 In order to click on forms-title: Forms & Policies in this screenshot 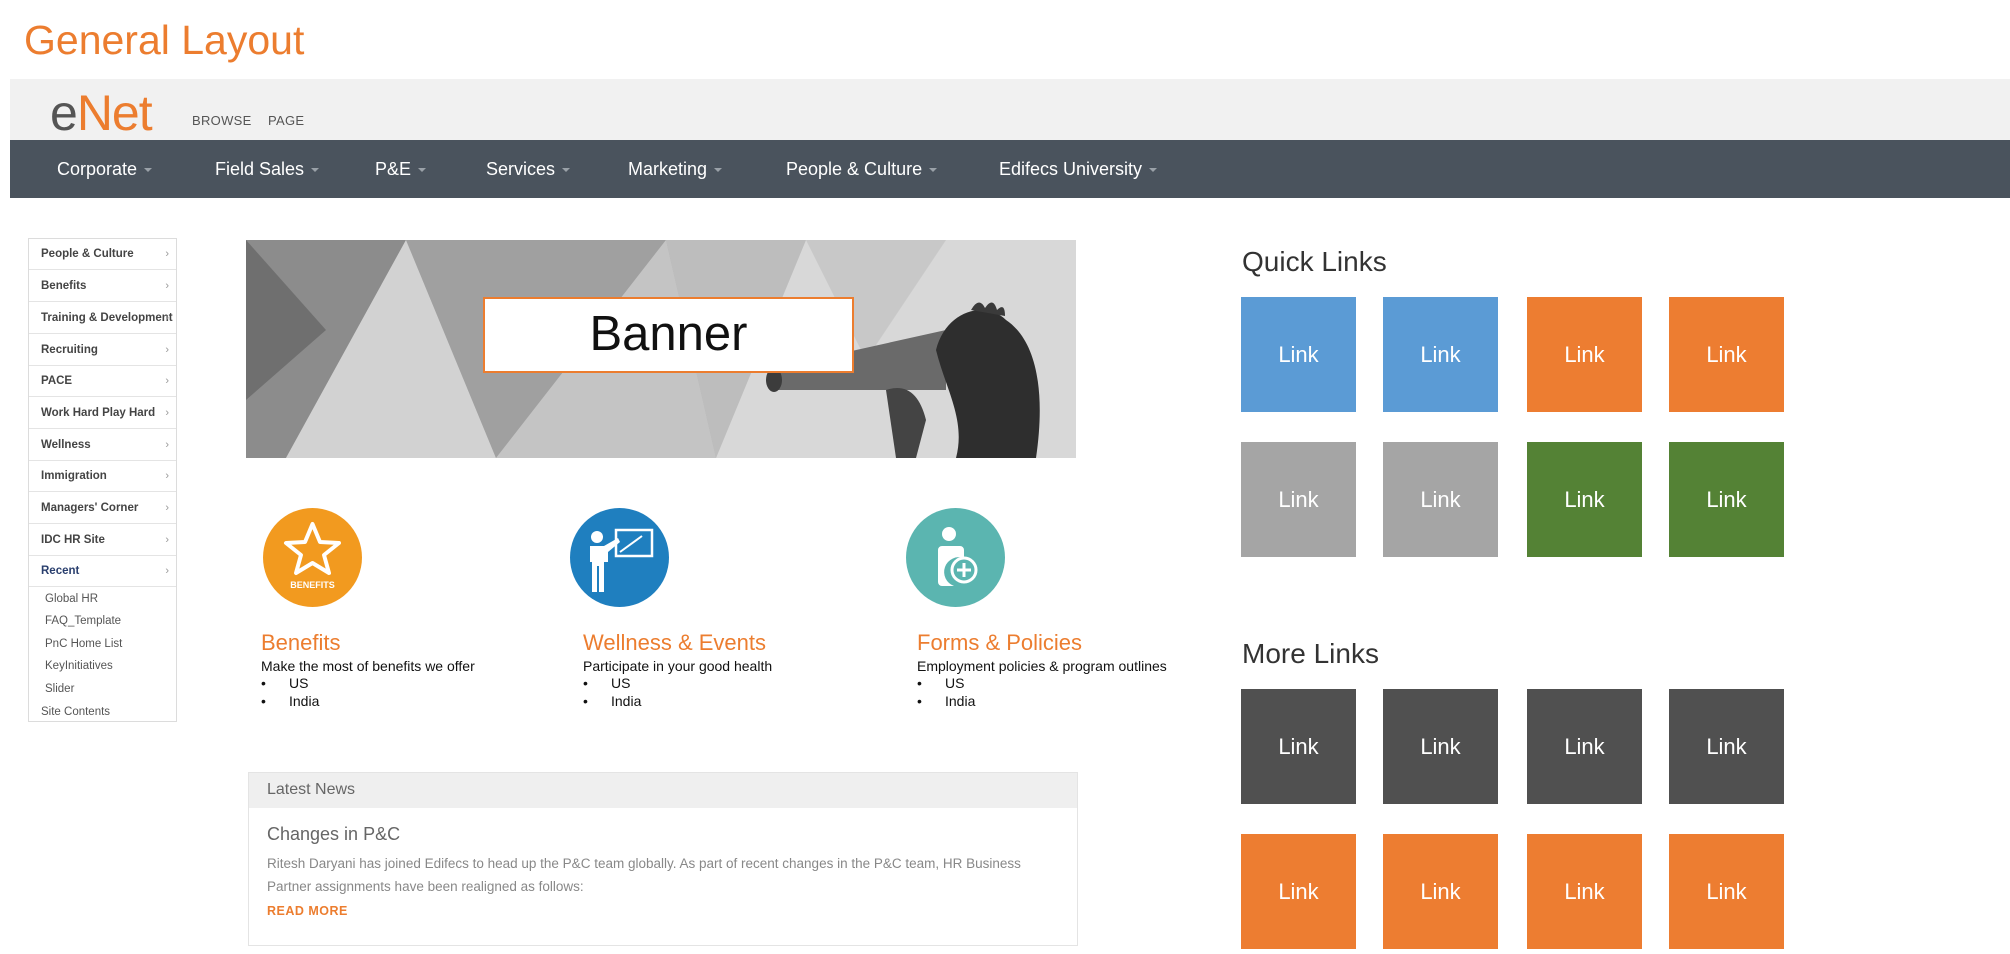, I will do `click(999, 643)`.